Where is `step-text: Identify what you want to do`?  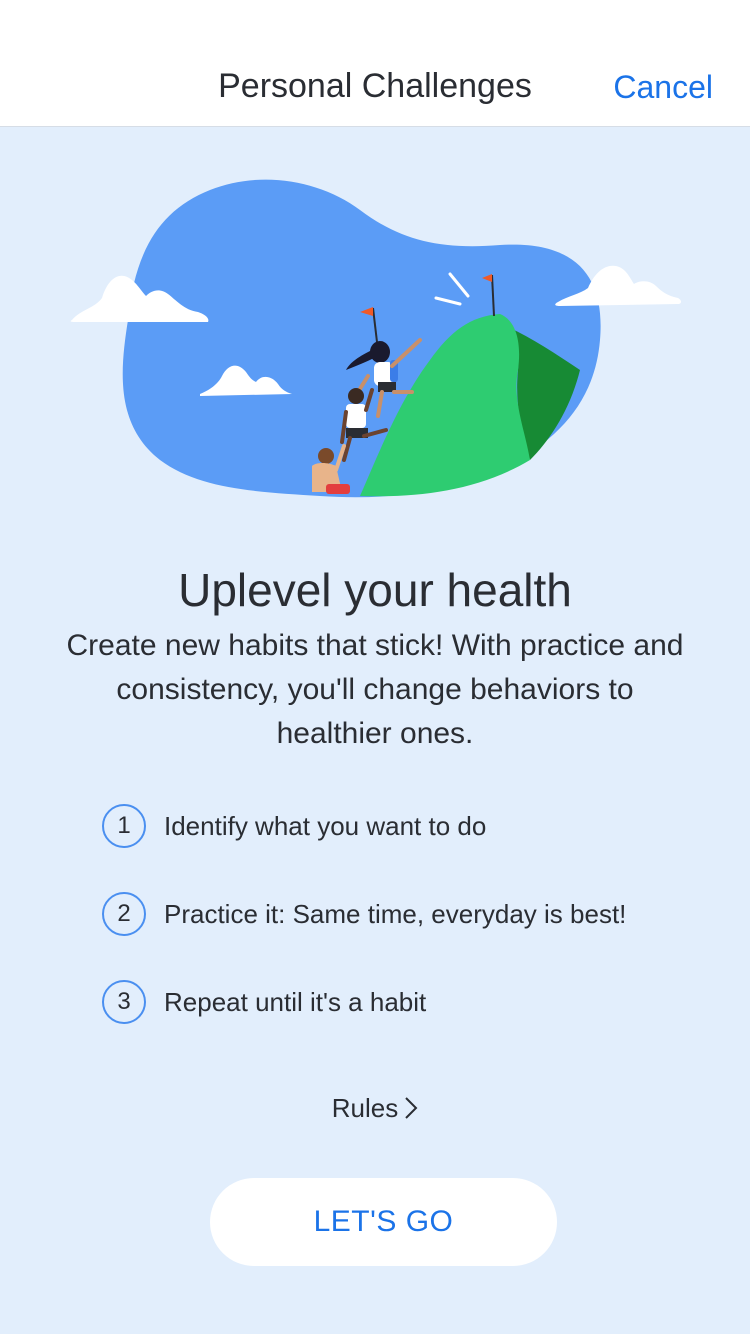
step-text: Identify what you want to do is located at coordinates (325, 825).